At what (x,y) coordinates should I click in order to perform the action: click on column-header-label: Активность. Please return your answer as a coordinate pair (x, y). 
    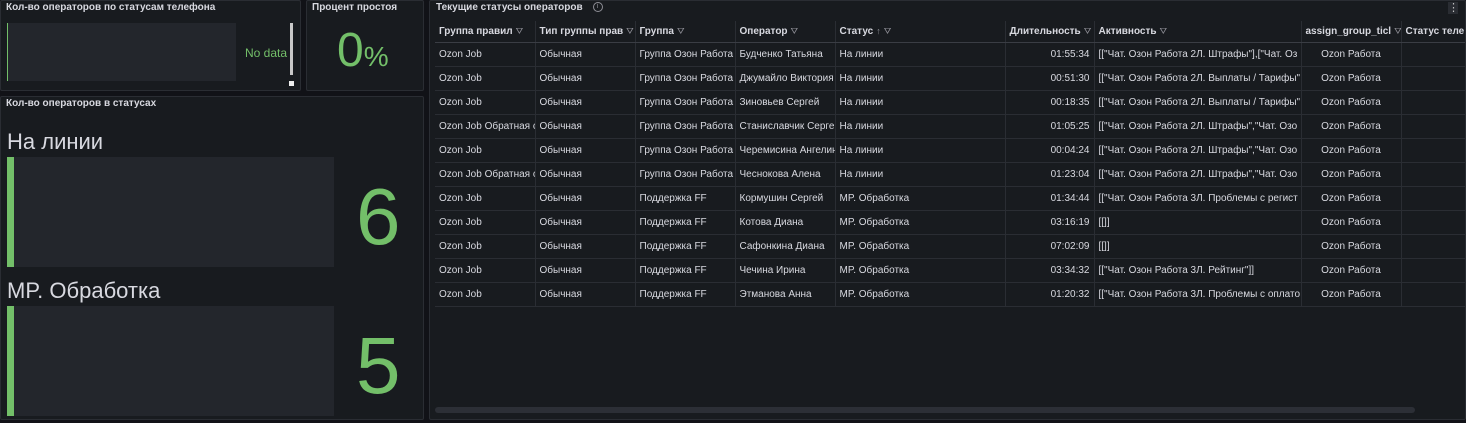
    Looking at the image, I should click on (1127, 31).